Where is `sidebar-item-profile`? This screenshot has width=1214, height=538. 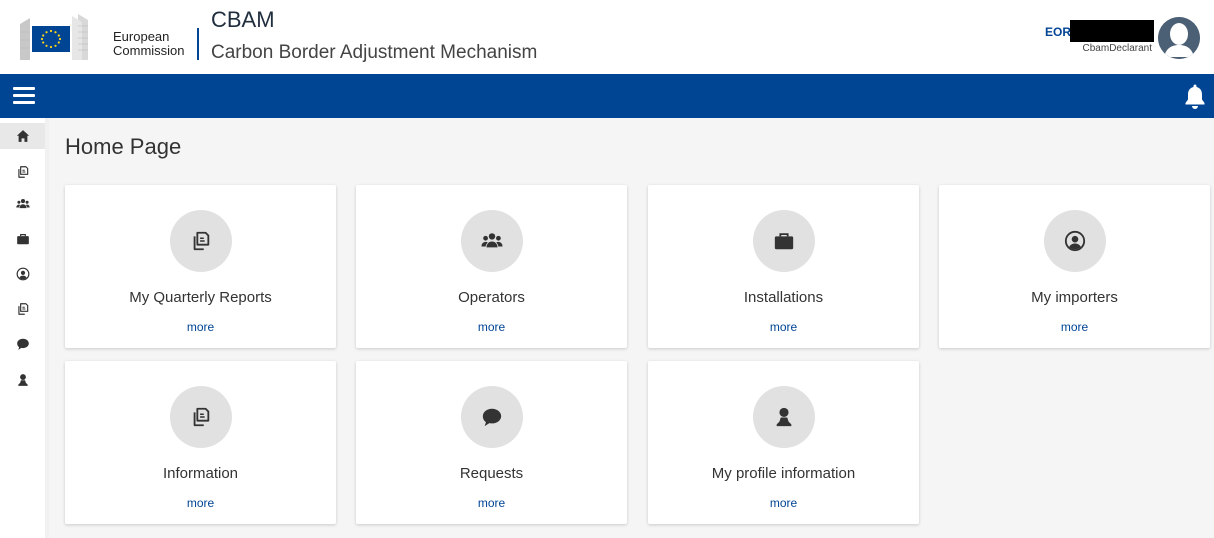 sidebar-item-profile is located at coordinates (22, 380).